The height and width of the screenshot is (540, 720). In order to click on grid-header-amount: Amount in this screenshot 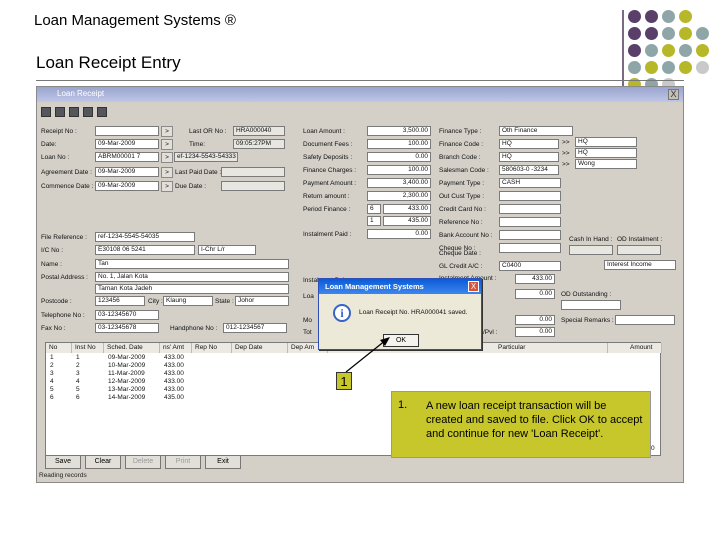, I will do `click(635, 348)`.